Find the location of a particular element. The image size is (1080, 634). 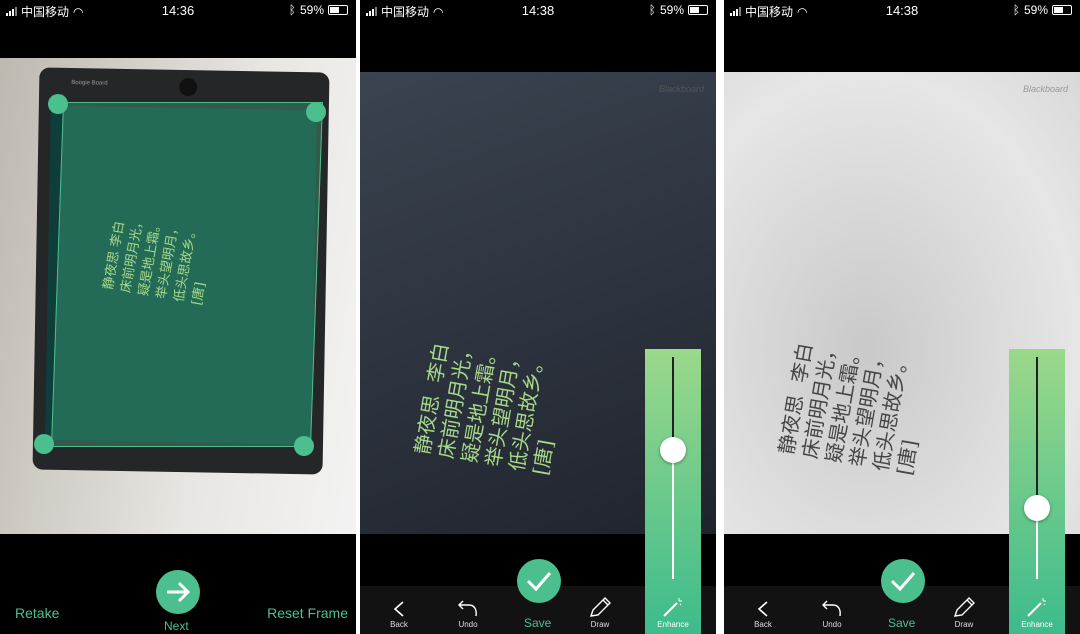

status-bar: 中国移动 ◠ 14:36 ᛒ 59% is located at coordinates (178, 10).